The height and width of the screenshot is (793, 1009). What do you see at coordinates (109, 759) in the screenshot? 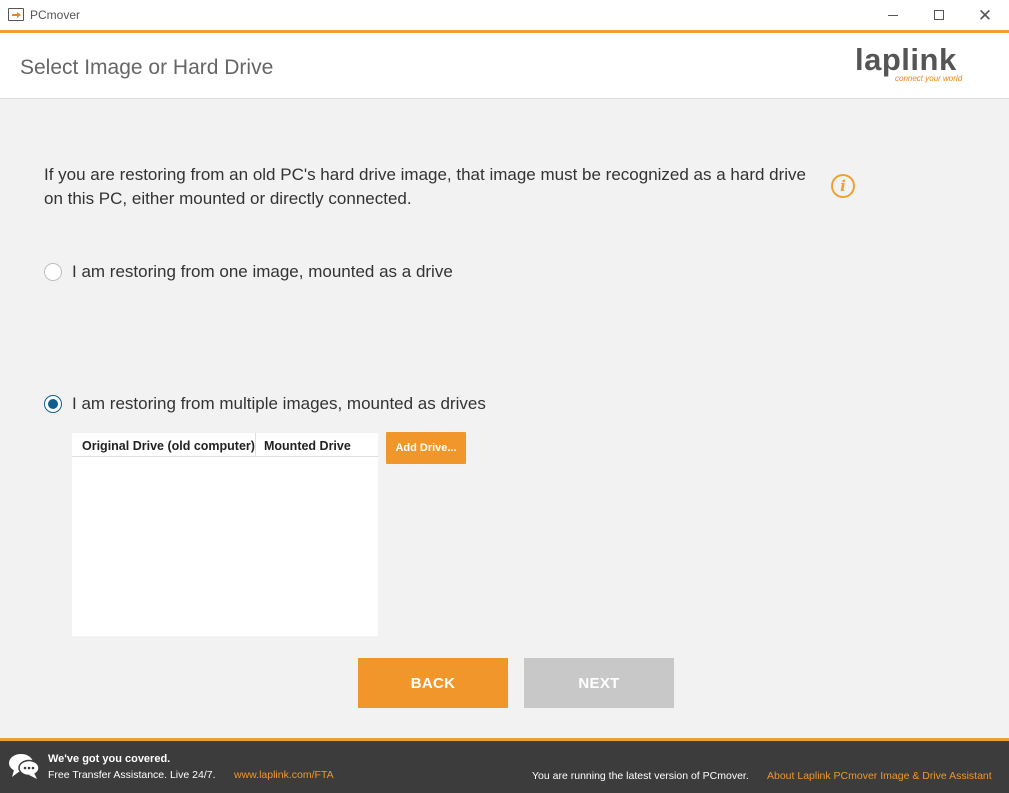
I see `footer-headline: We've got you covered.` at bounding box center [109, 759].